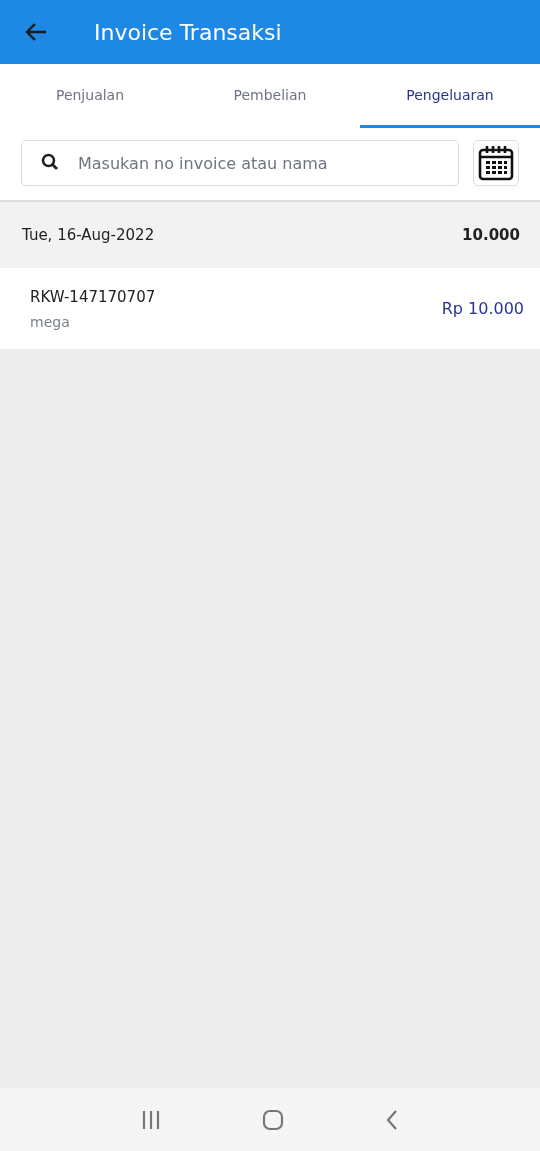  What do you see at coordinates (50, 321) in the screenshot?
I see `customer-name: mega` at bounding box center [50, 321].